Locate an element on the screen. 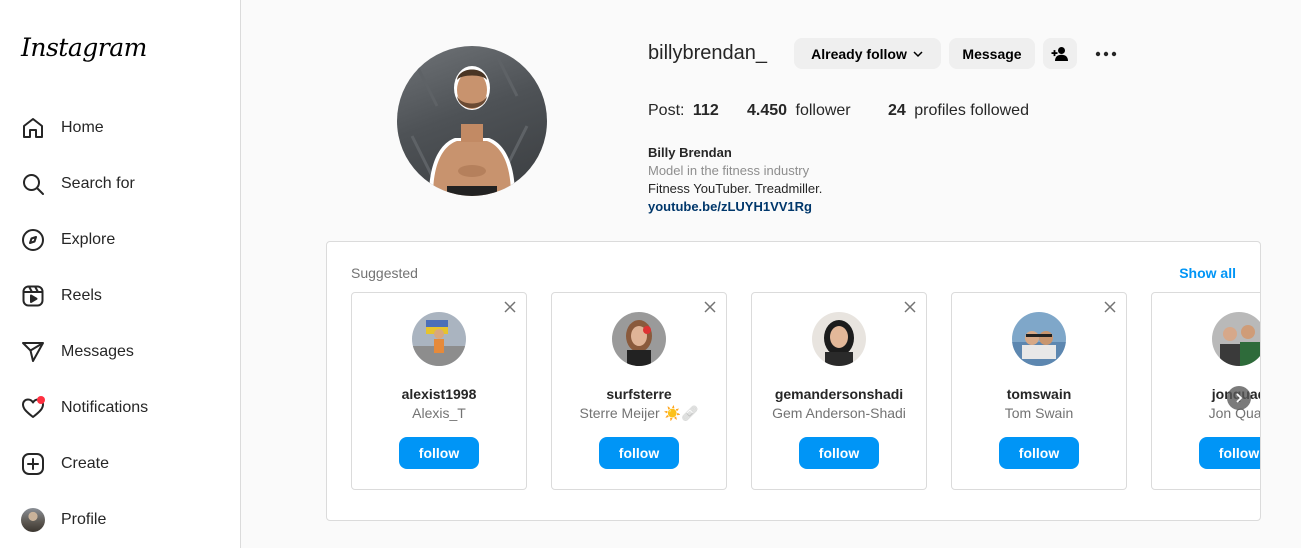 The height and width of the screenshot is (548, 1301). message-label: Message is located at coordinates (992, 53).